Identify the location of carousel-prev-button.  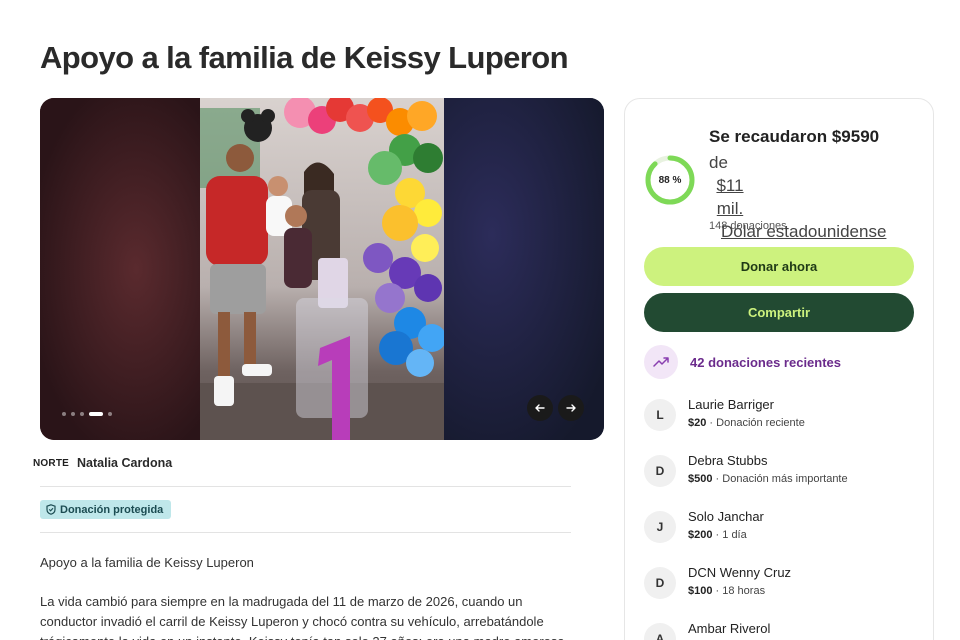
(540, 408).